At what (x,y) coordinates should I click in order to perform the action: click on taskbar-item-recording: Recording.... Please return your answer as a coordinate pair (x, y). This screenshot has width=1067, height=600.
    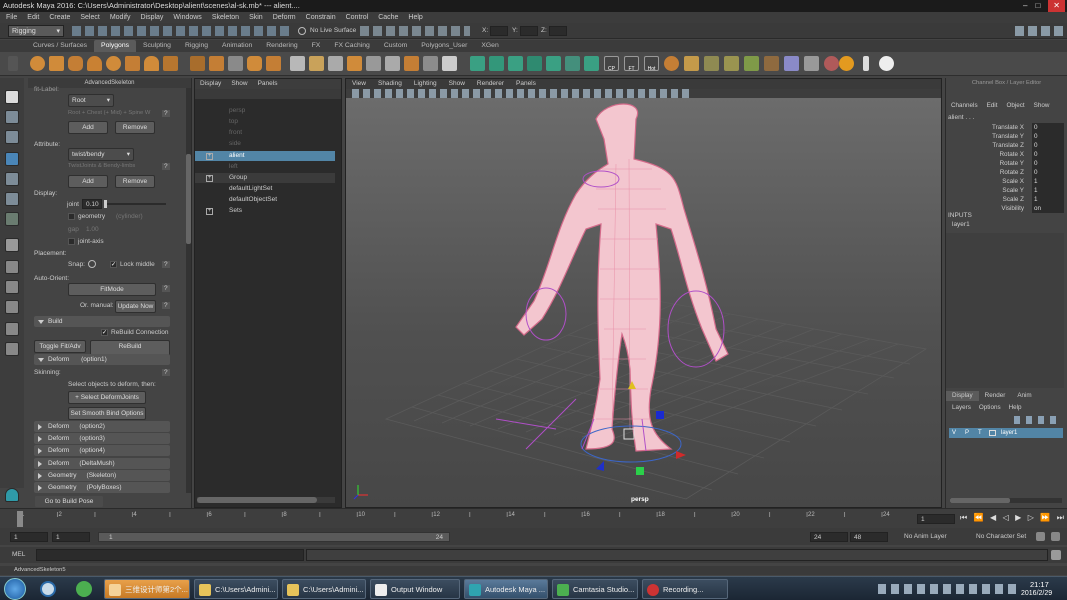
    Looking at the image, I should click on (685, 589).